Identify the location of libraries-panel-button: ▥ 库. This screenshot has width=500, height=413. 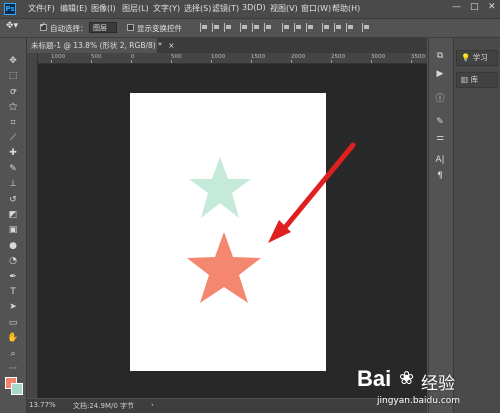
(477, 80).